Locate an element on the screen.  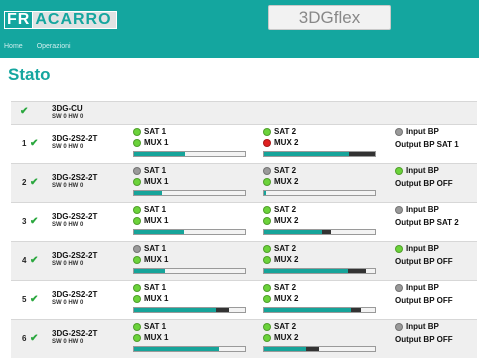
central-unit-row: ✔ 3DG-CU SW 0 HW 0 is located at coordinates (244, 112).